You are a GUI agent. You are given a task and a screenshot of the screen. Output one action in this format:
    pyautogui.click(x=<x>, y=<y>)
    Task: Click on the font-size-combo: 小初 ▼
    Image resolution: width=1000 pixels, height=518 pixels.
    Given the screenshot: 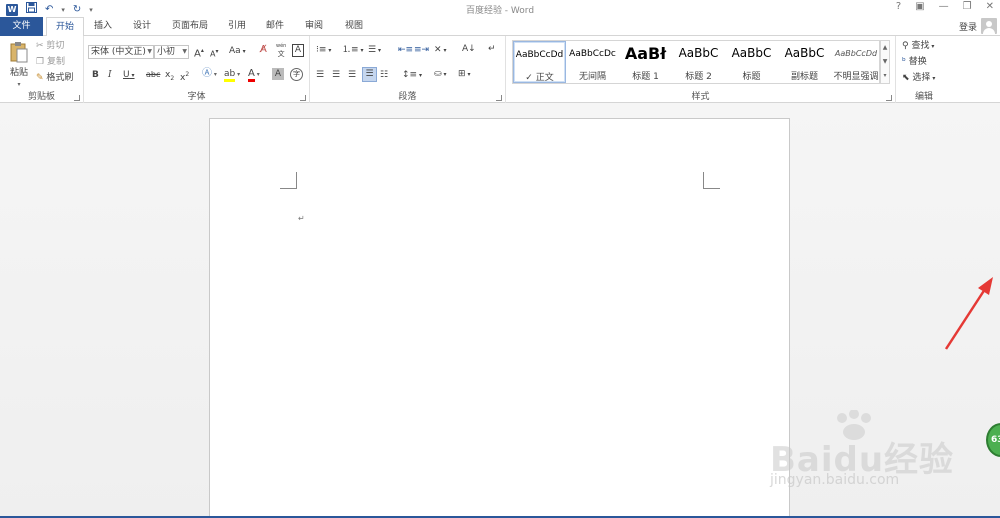 What is the action you would take?
    pyautogui.click(x=171, y=52)
    